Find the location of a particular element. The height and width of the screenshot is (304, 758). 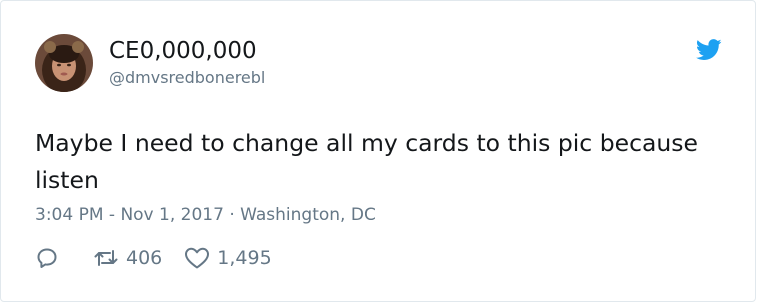

avatar-image is located at coordinates (64, 63).